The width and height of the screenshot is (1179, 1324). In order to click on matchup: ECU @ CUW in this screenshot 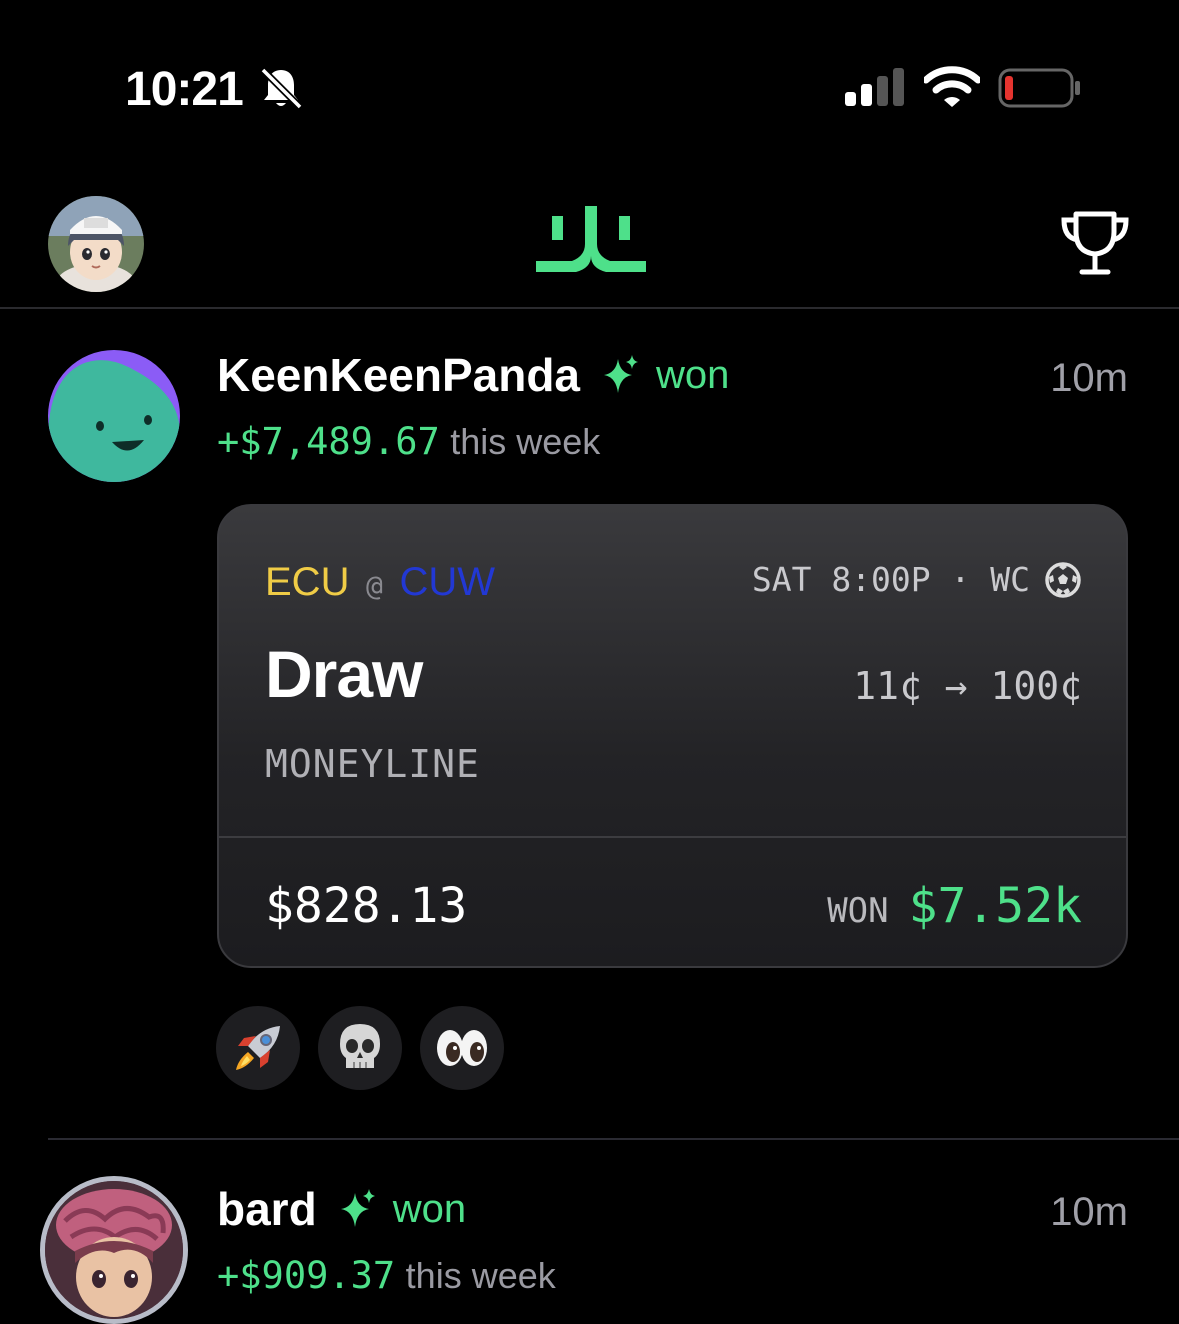, I will do `click(380, 582)`.